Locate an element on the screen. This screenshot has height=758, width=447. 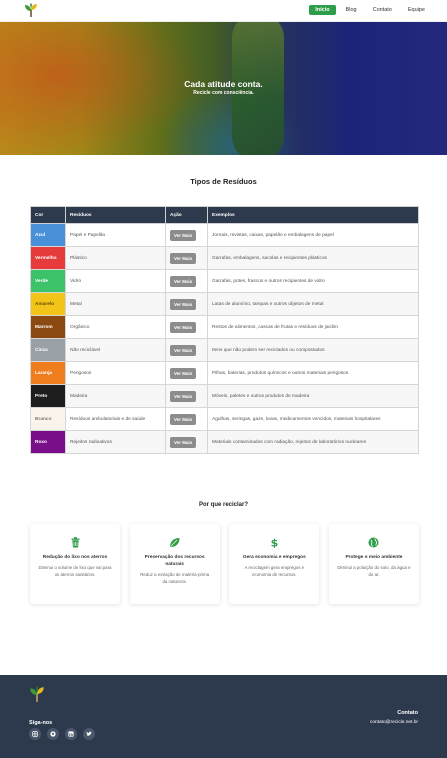
follow-us-label: Siga-nos is located at coordinates (41, 723).